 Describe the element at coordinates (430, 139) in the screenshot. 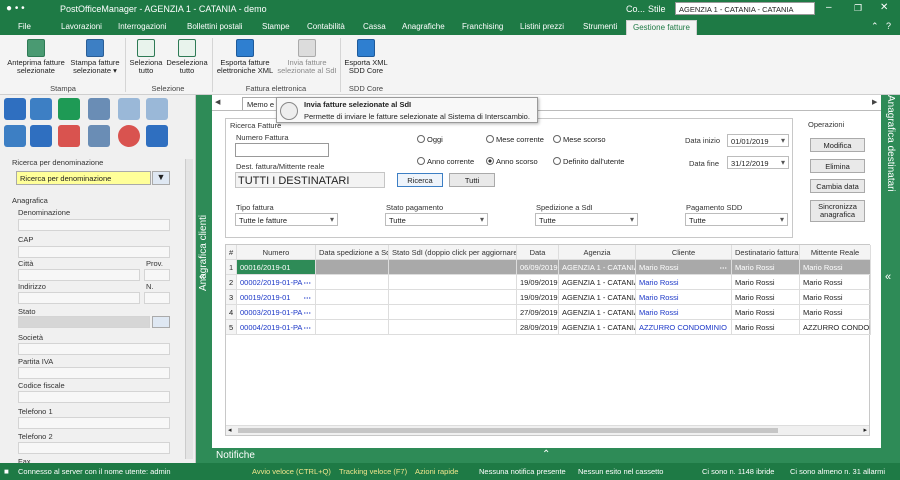

I see `radio-oggi: Oggi` at that location.